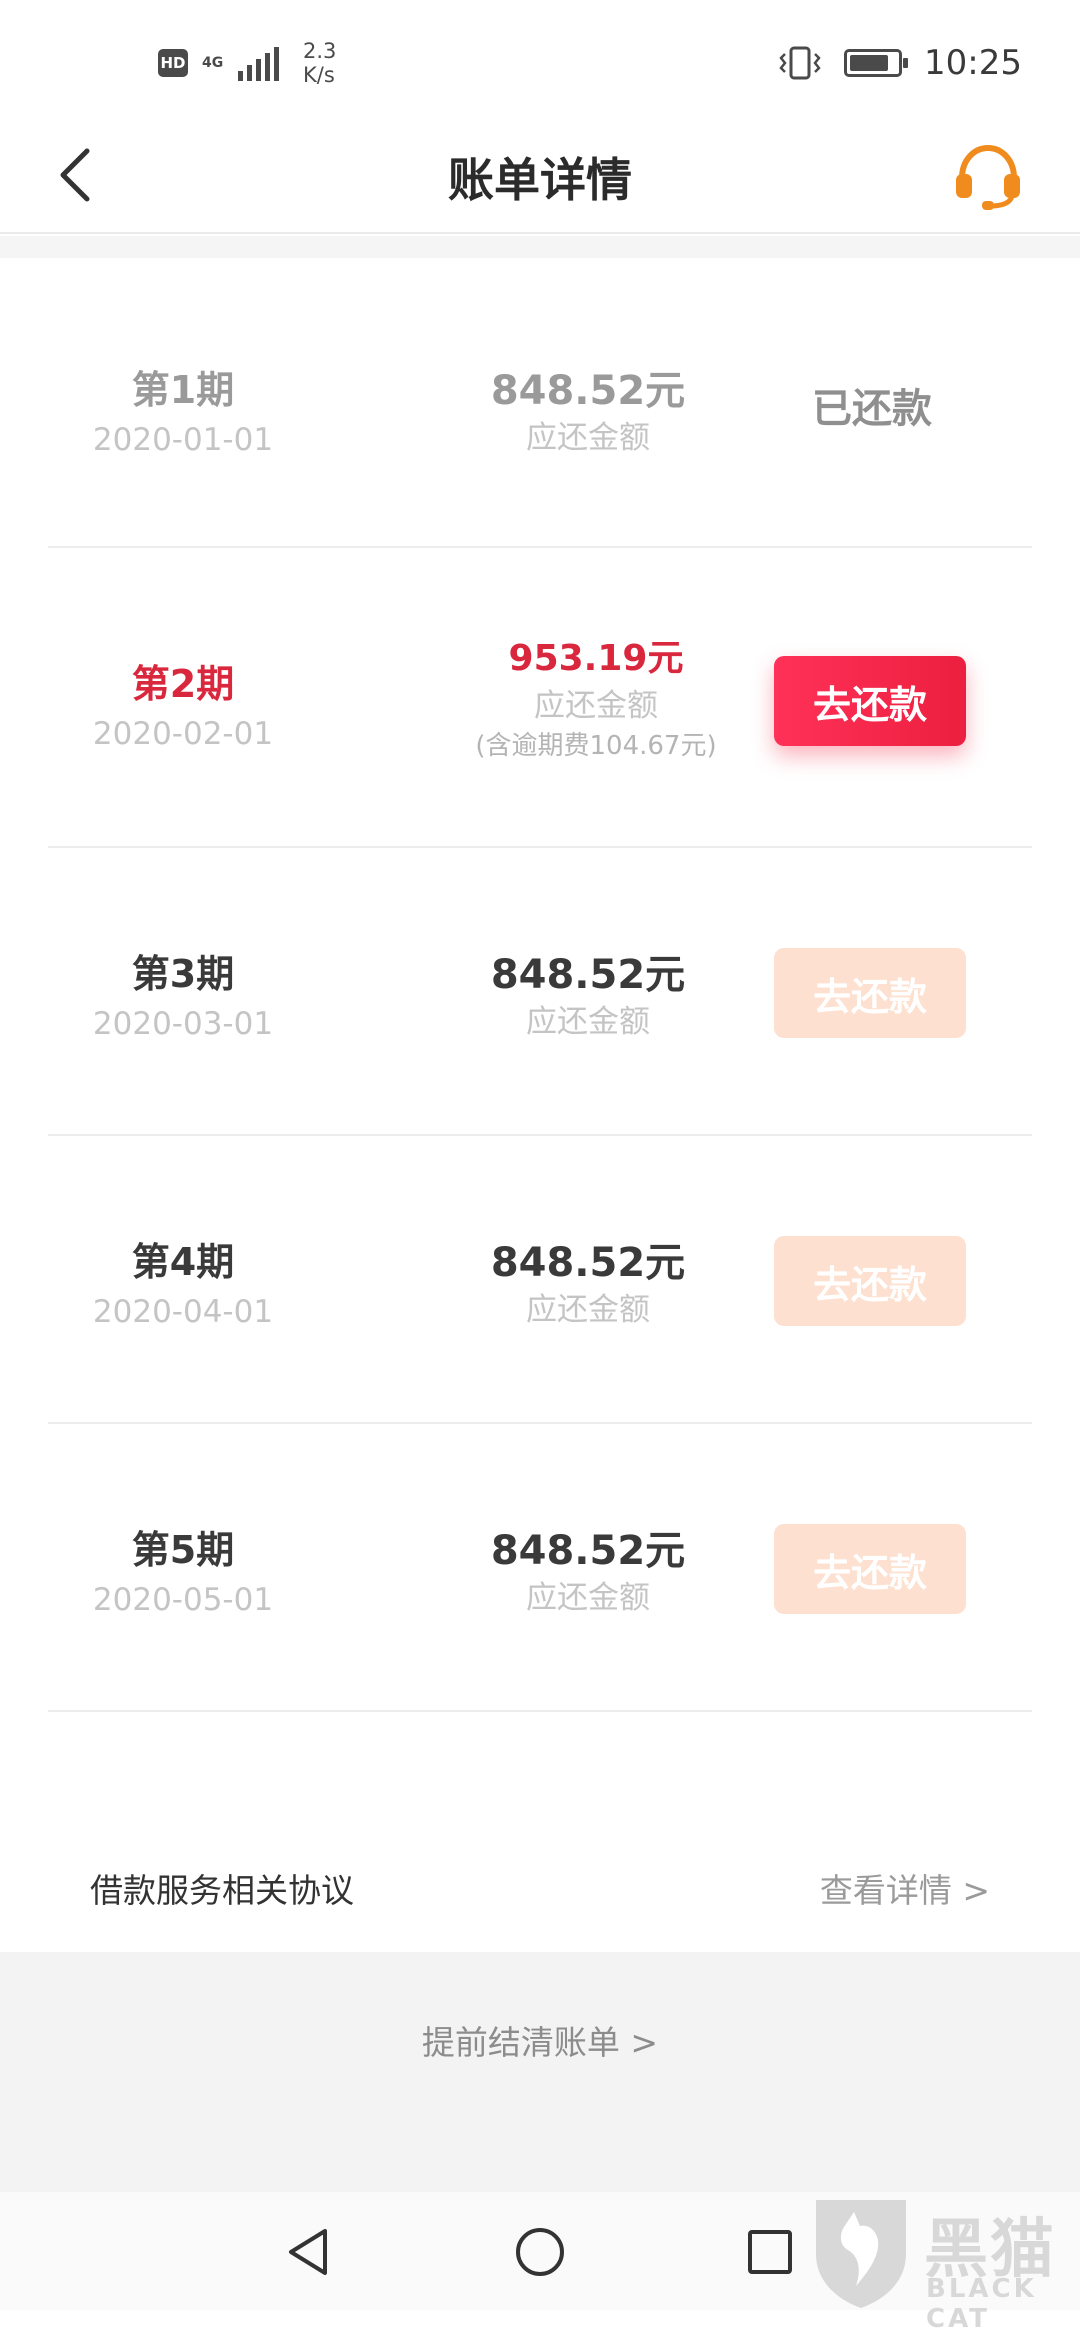  I want to click on period-amount: 953.19元 应还金额 (含逾期费104.67元), so click(596, 699).